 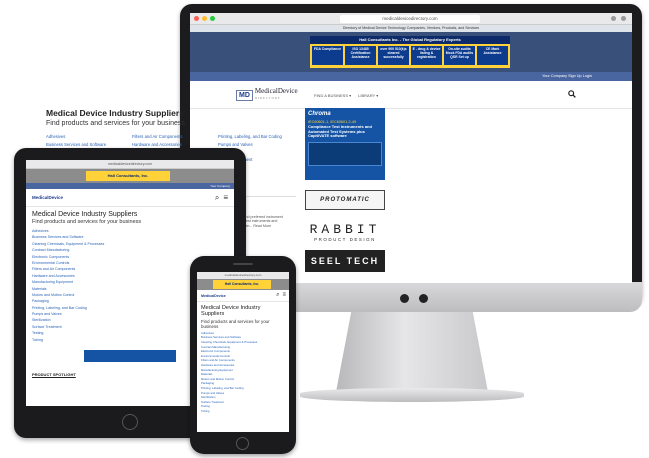 What do you see at coordinates (85, 214) in the screenshot?
I see `tablet-page-title: Medical Device Industry Suppliers` at bounding box center [85, 214].